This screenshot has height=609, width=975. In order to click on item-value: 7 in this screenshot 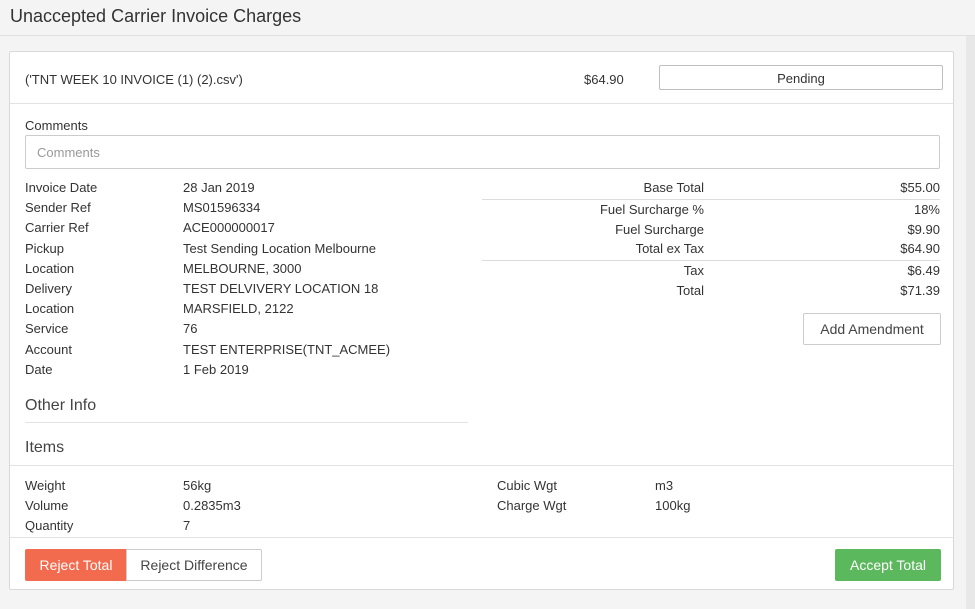, I will do `click(187, 525)`.